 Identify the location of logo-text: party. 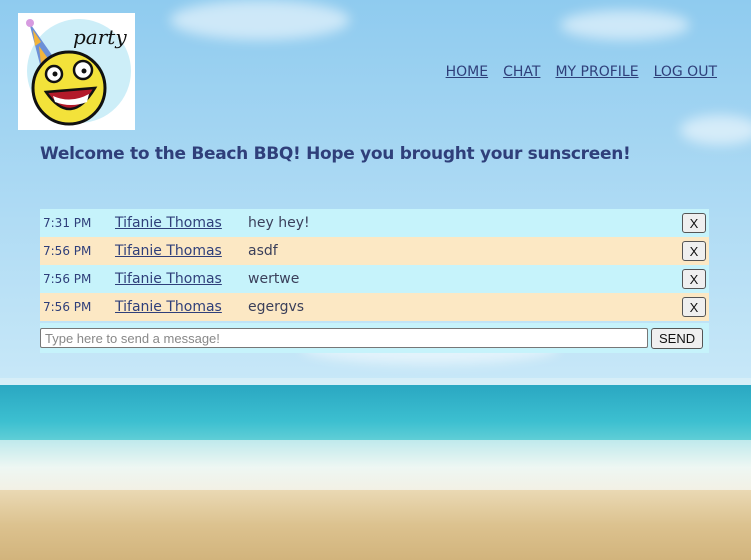
(100, 37).